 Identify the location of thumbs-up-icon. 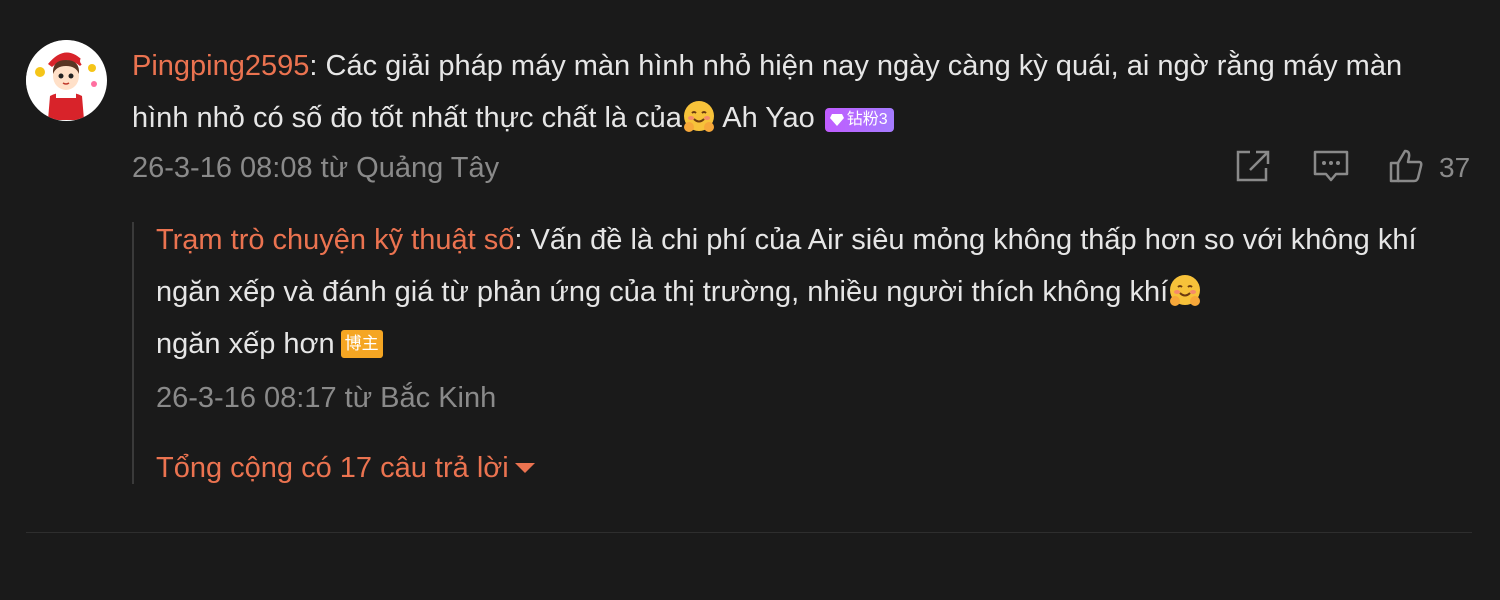
(1406, 168).